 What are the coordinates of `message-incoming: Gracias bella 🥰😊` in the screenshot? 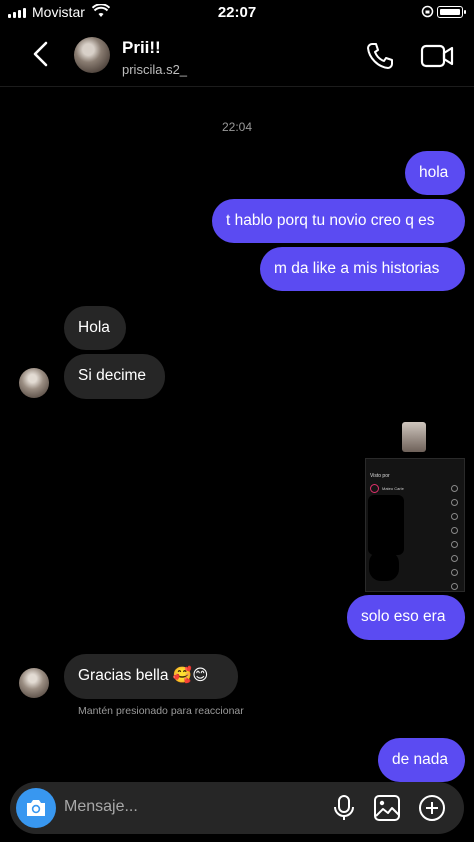 It's located at (151, 676).